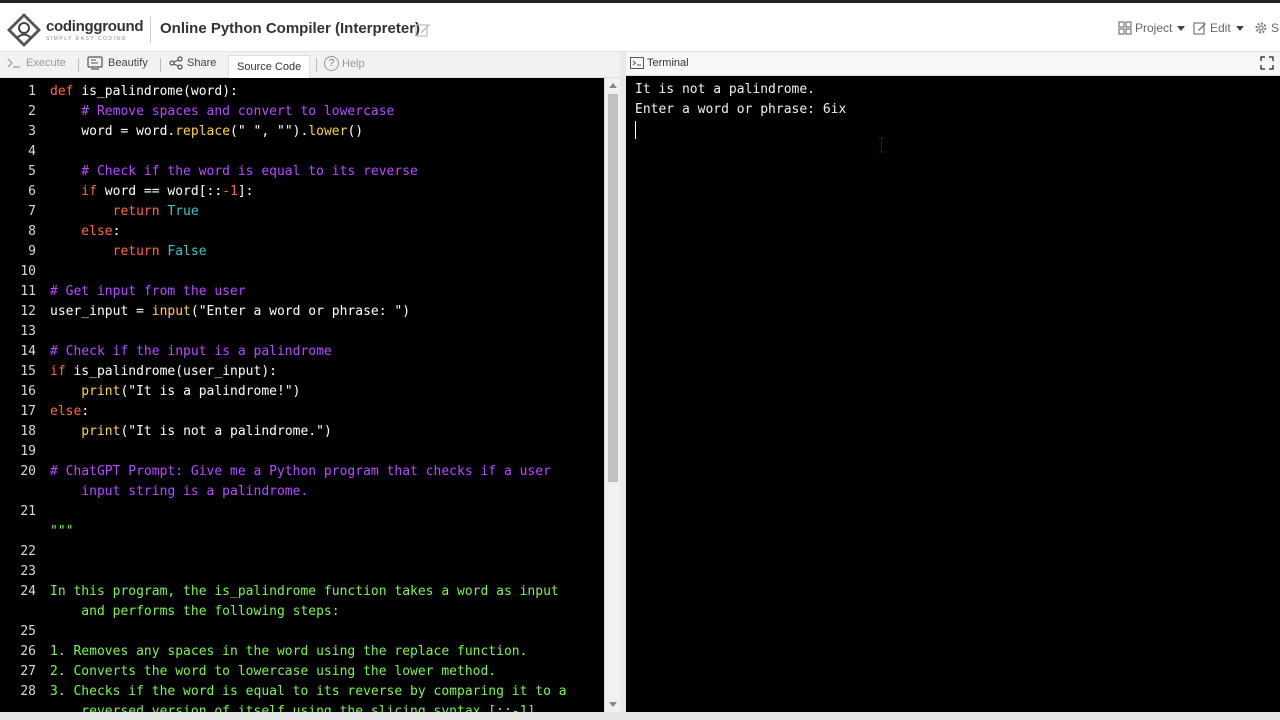 The width and height of the screenshot is (1280, 720). Describe the element at coordinates (24, 30) in the screenshot. I see `logo-icon` at that location.